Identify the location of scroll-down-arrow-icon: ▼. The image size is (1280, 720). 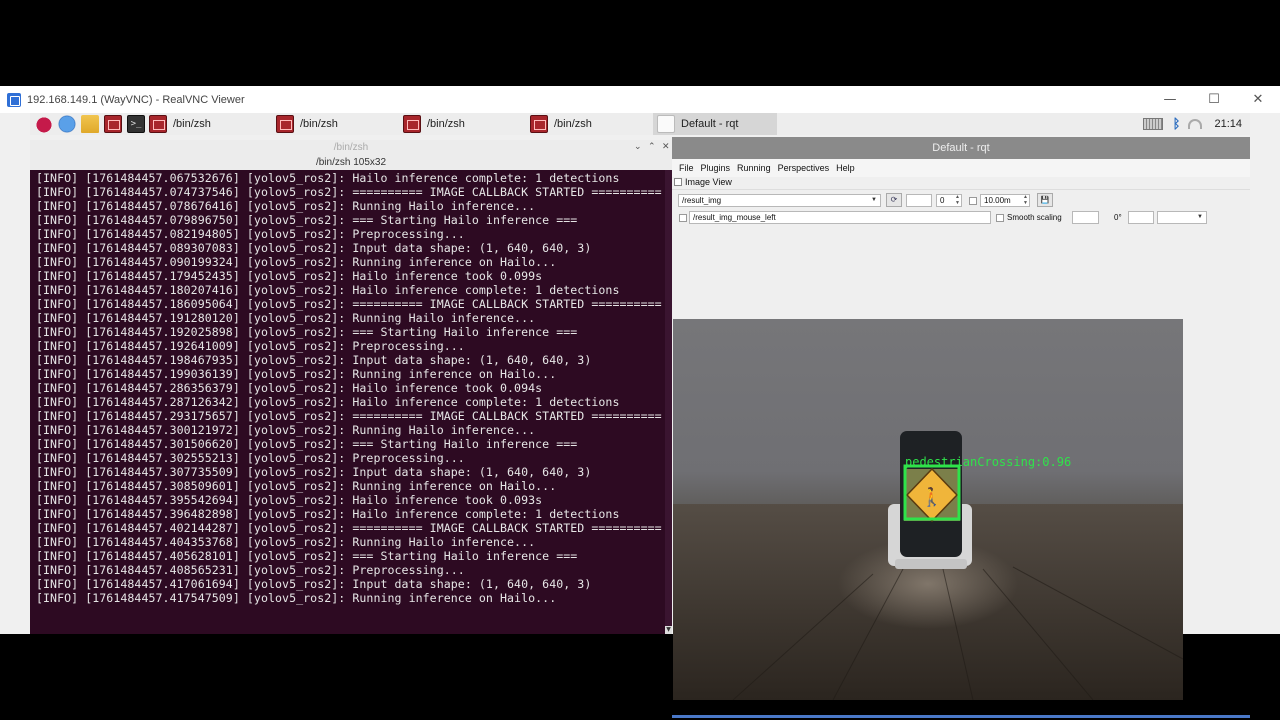
(668, 630).